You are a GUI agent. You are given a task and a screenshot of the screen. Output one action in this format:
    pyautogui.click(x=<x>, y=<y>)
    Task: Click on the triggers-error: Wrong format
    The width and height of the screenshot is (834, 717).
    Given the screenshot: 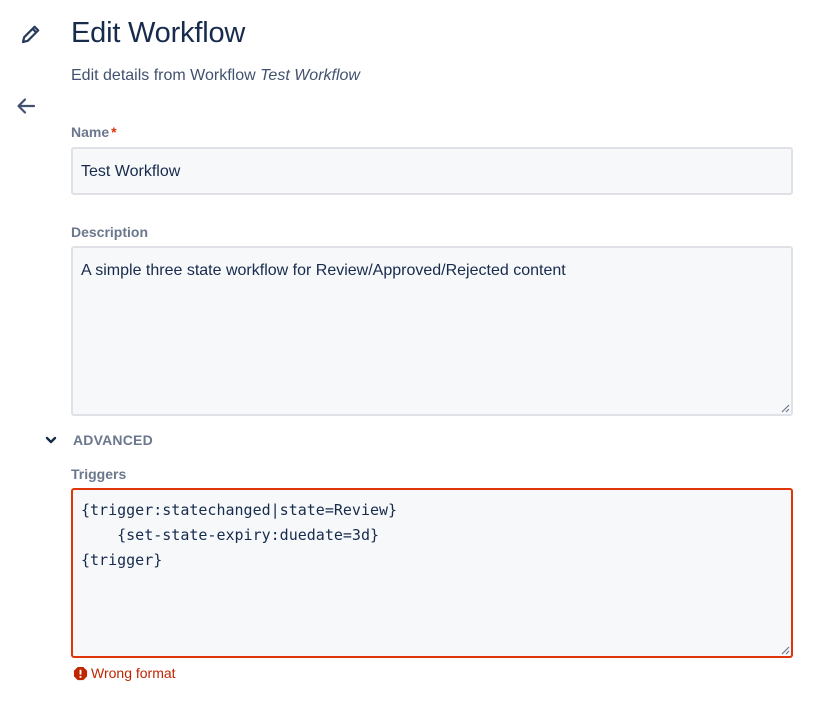 What is the action you would take?
    pyautogui.click(x=124, y=673)
    